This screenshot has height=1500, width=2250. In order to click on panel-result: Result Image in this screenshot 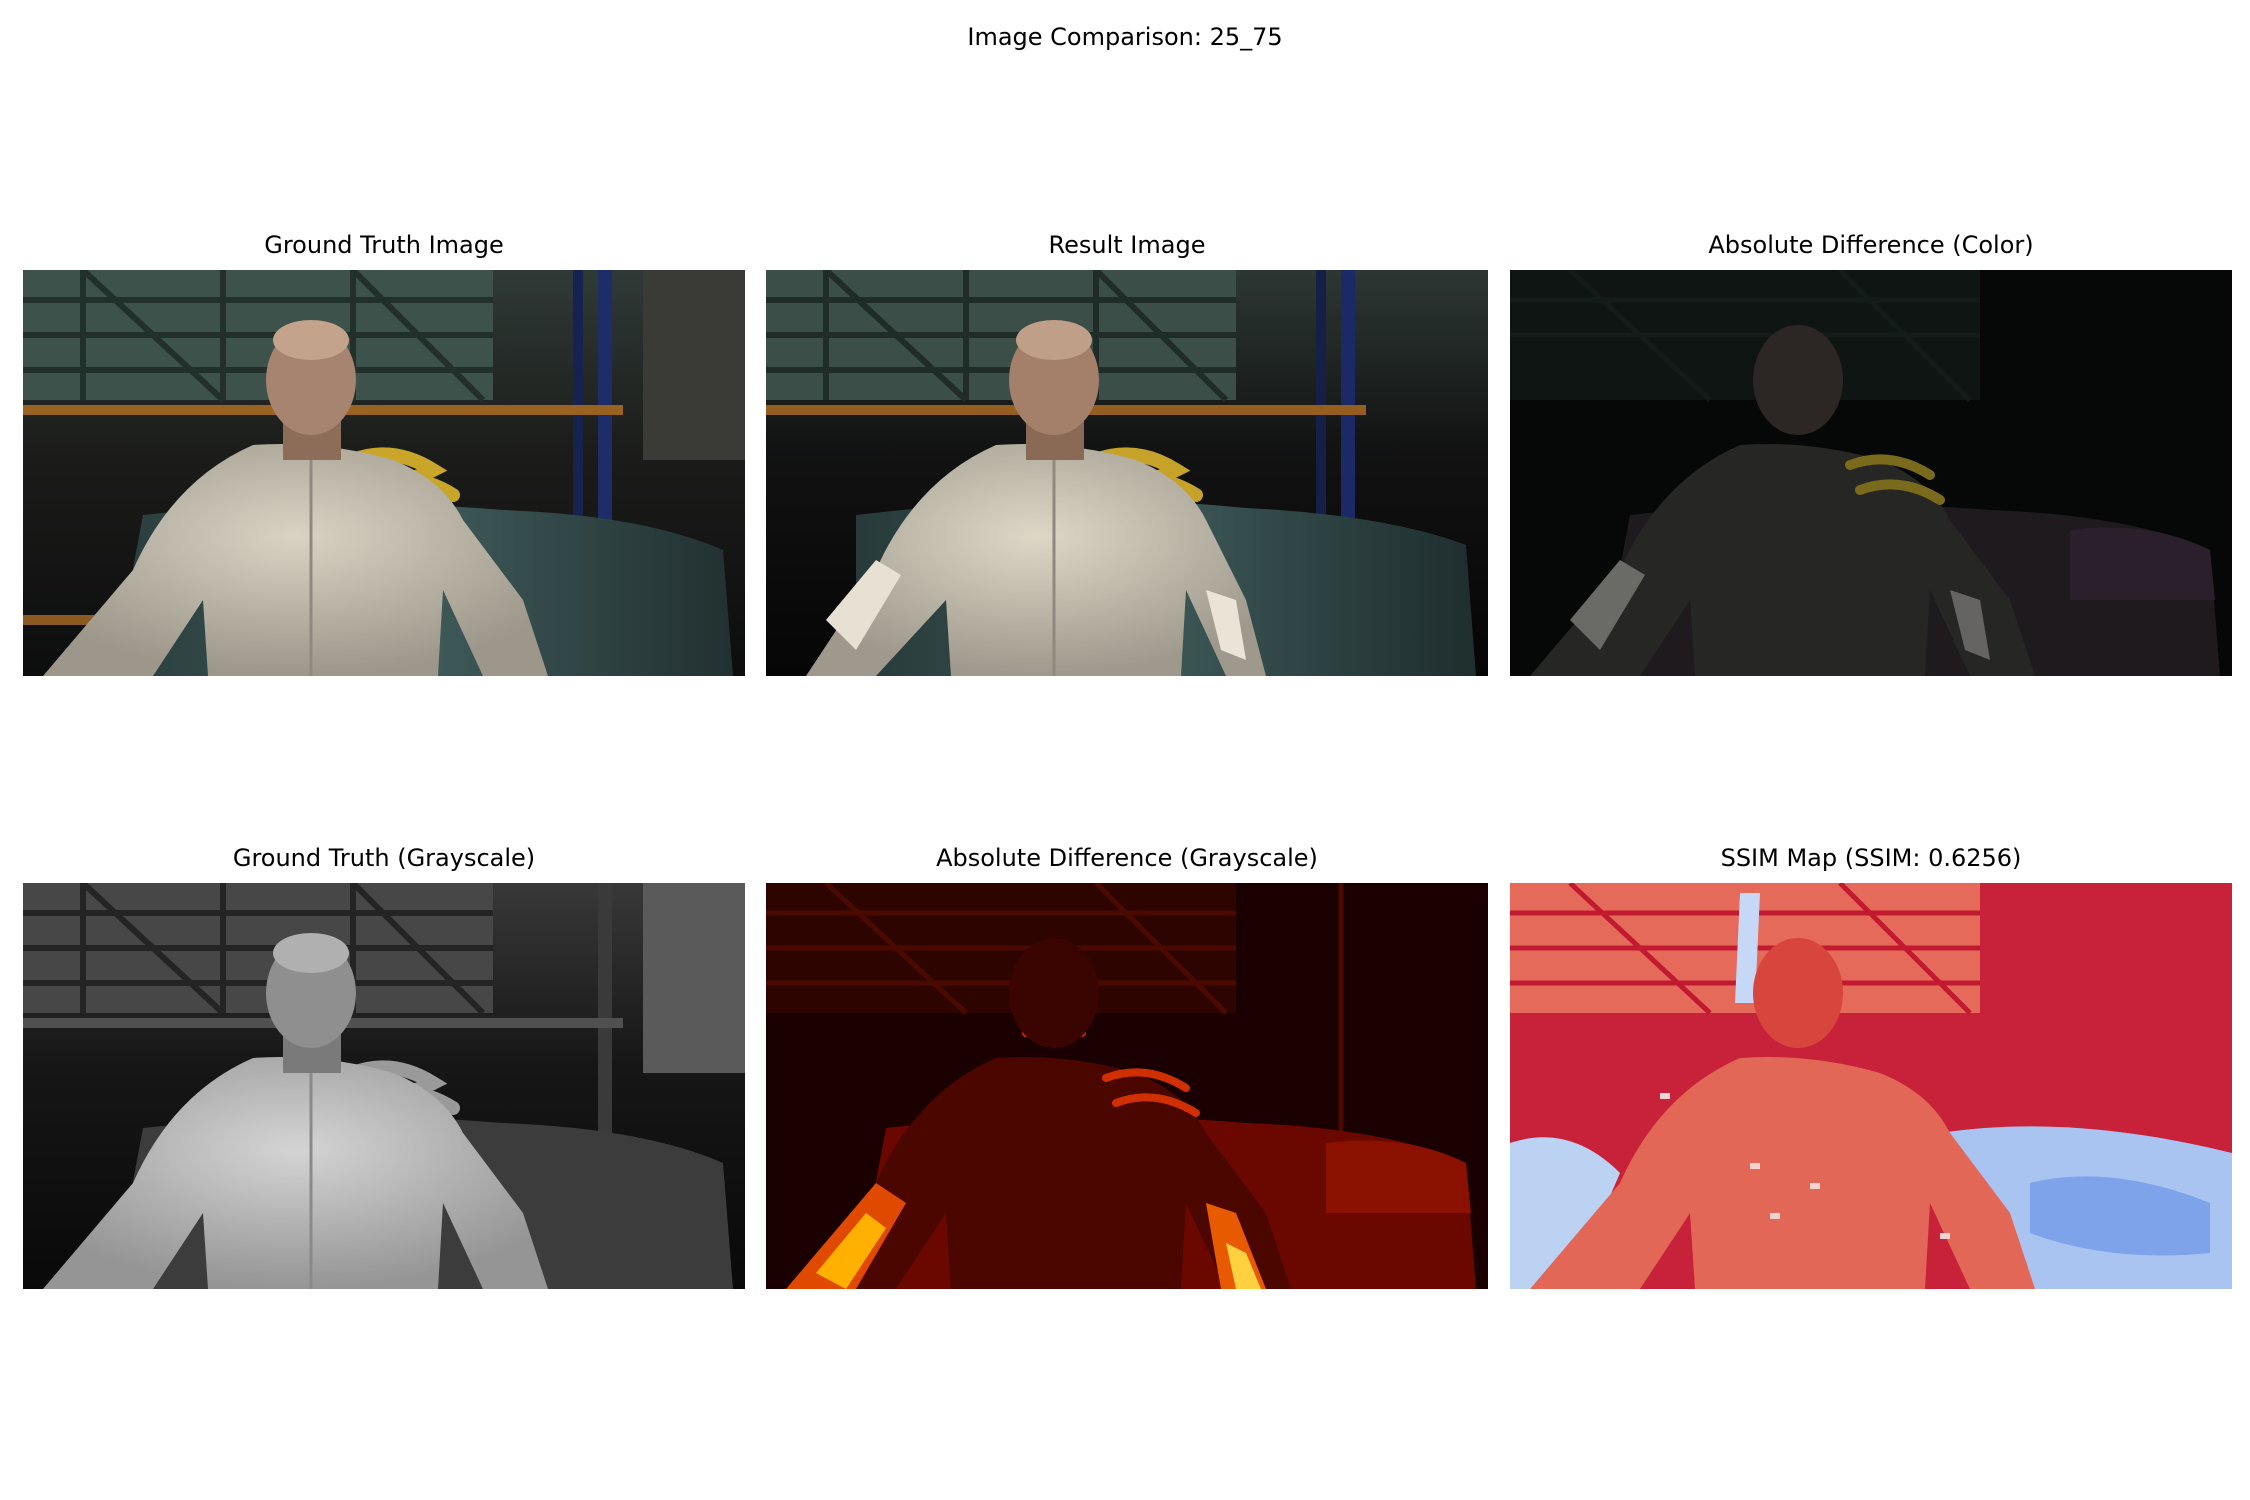, I will do `click(1127, 453)`.